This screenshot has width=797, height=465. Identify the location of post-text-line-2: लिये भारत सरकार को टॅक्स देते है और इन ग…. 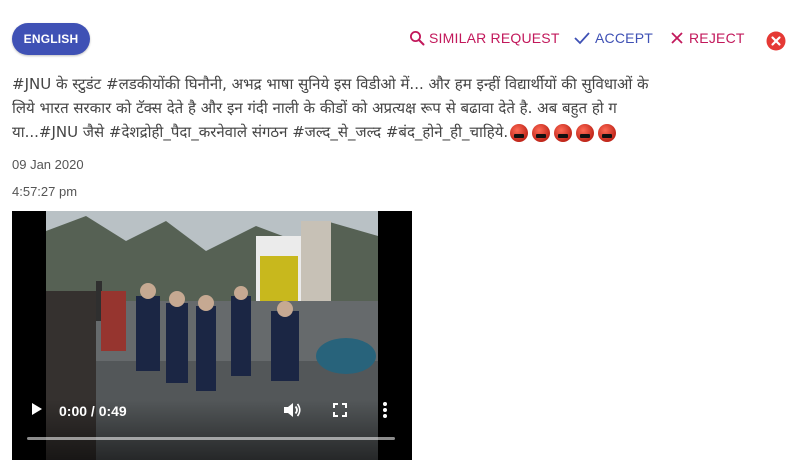
(314, 108).